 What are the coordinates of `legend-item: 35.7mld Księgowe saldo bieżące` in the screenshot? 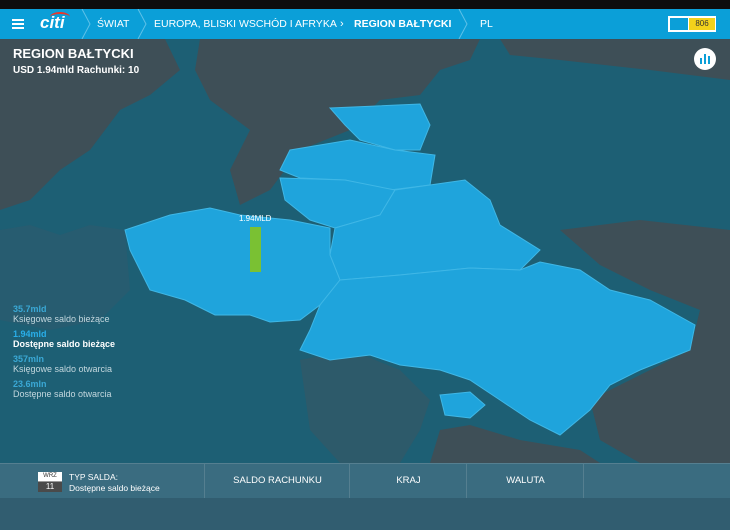 It's located at (68, 314).